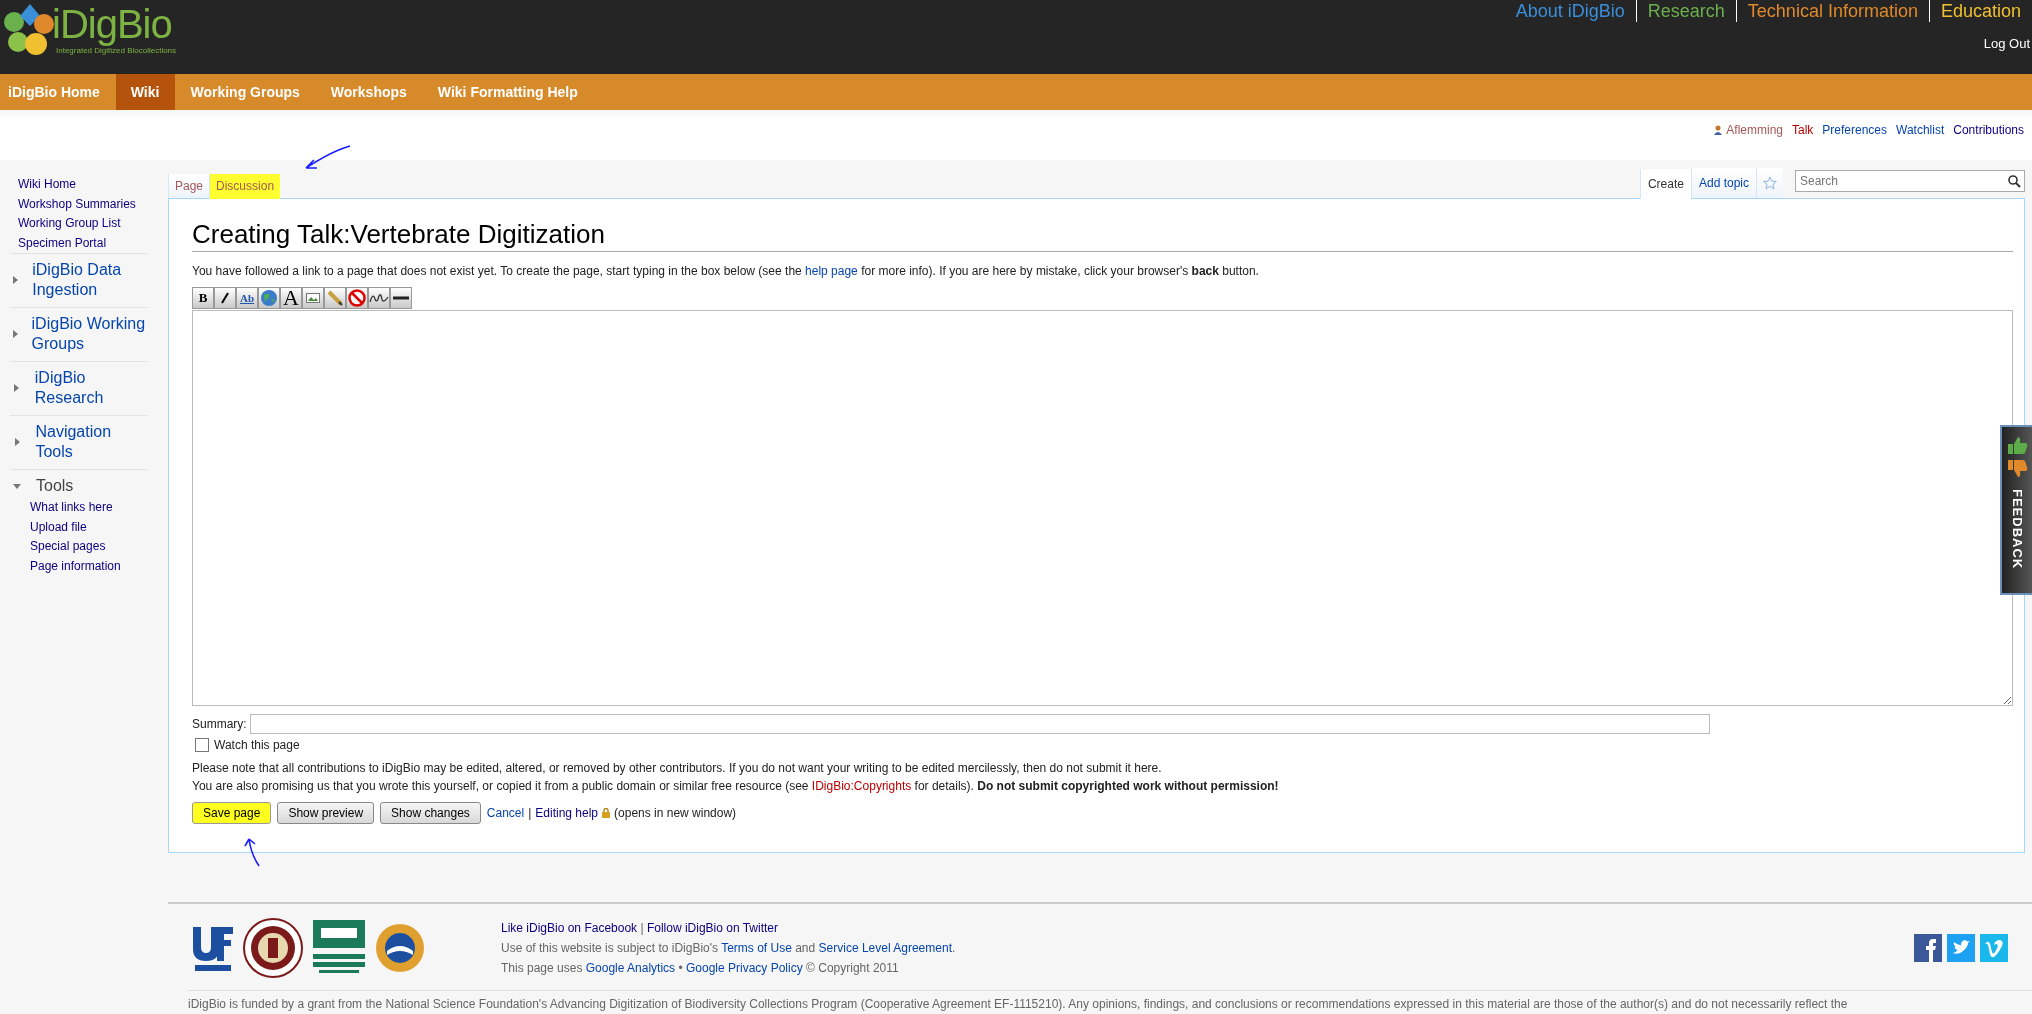 This screenshot has height=1014, width=2032. Describe the element at coordinates (89, 508) in the screenshot. I see `sidebar-link: What links here` at that location.